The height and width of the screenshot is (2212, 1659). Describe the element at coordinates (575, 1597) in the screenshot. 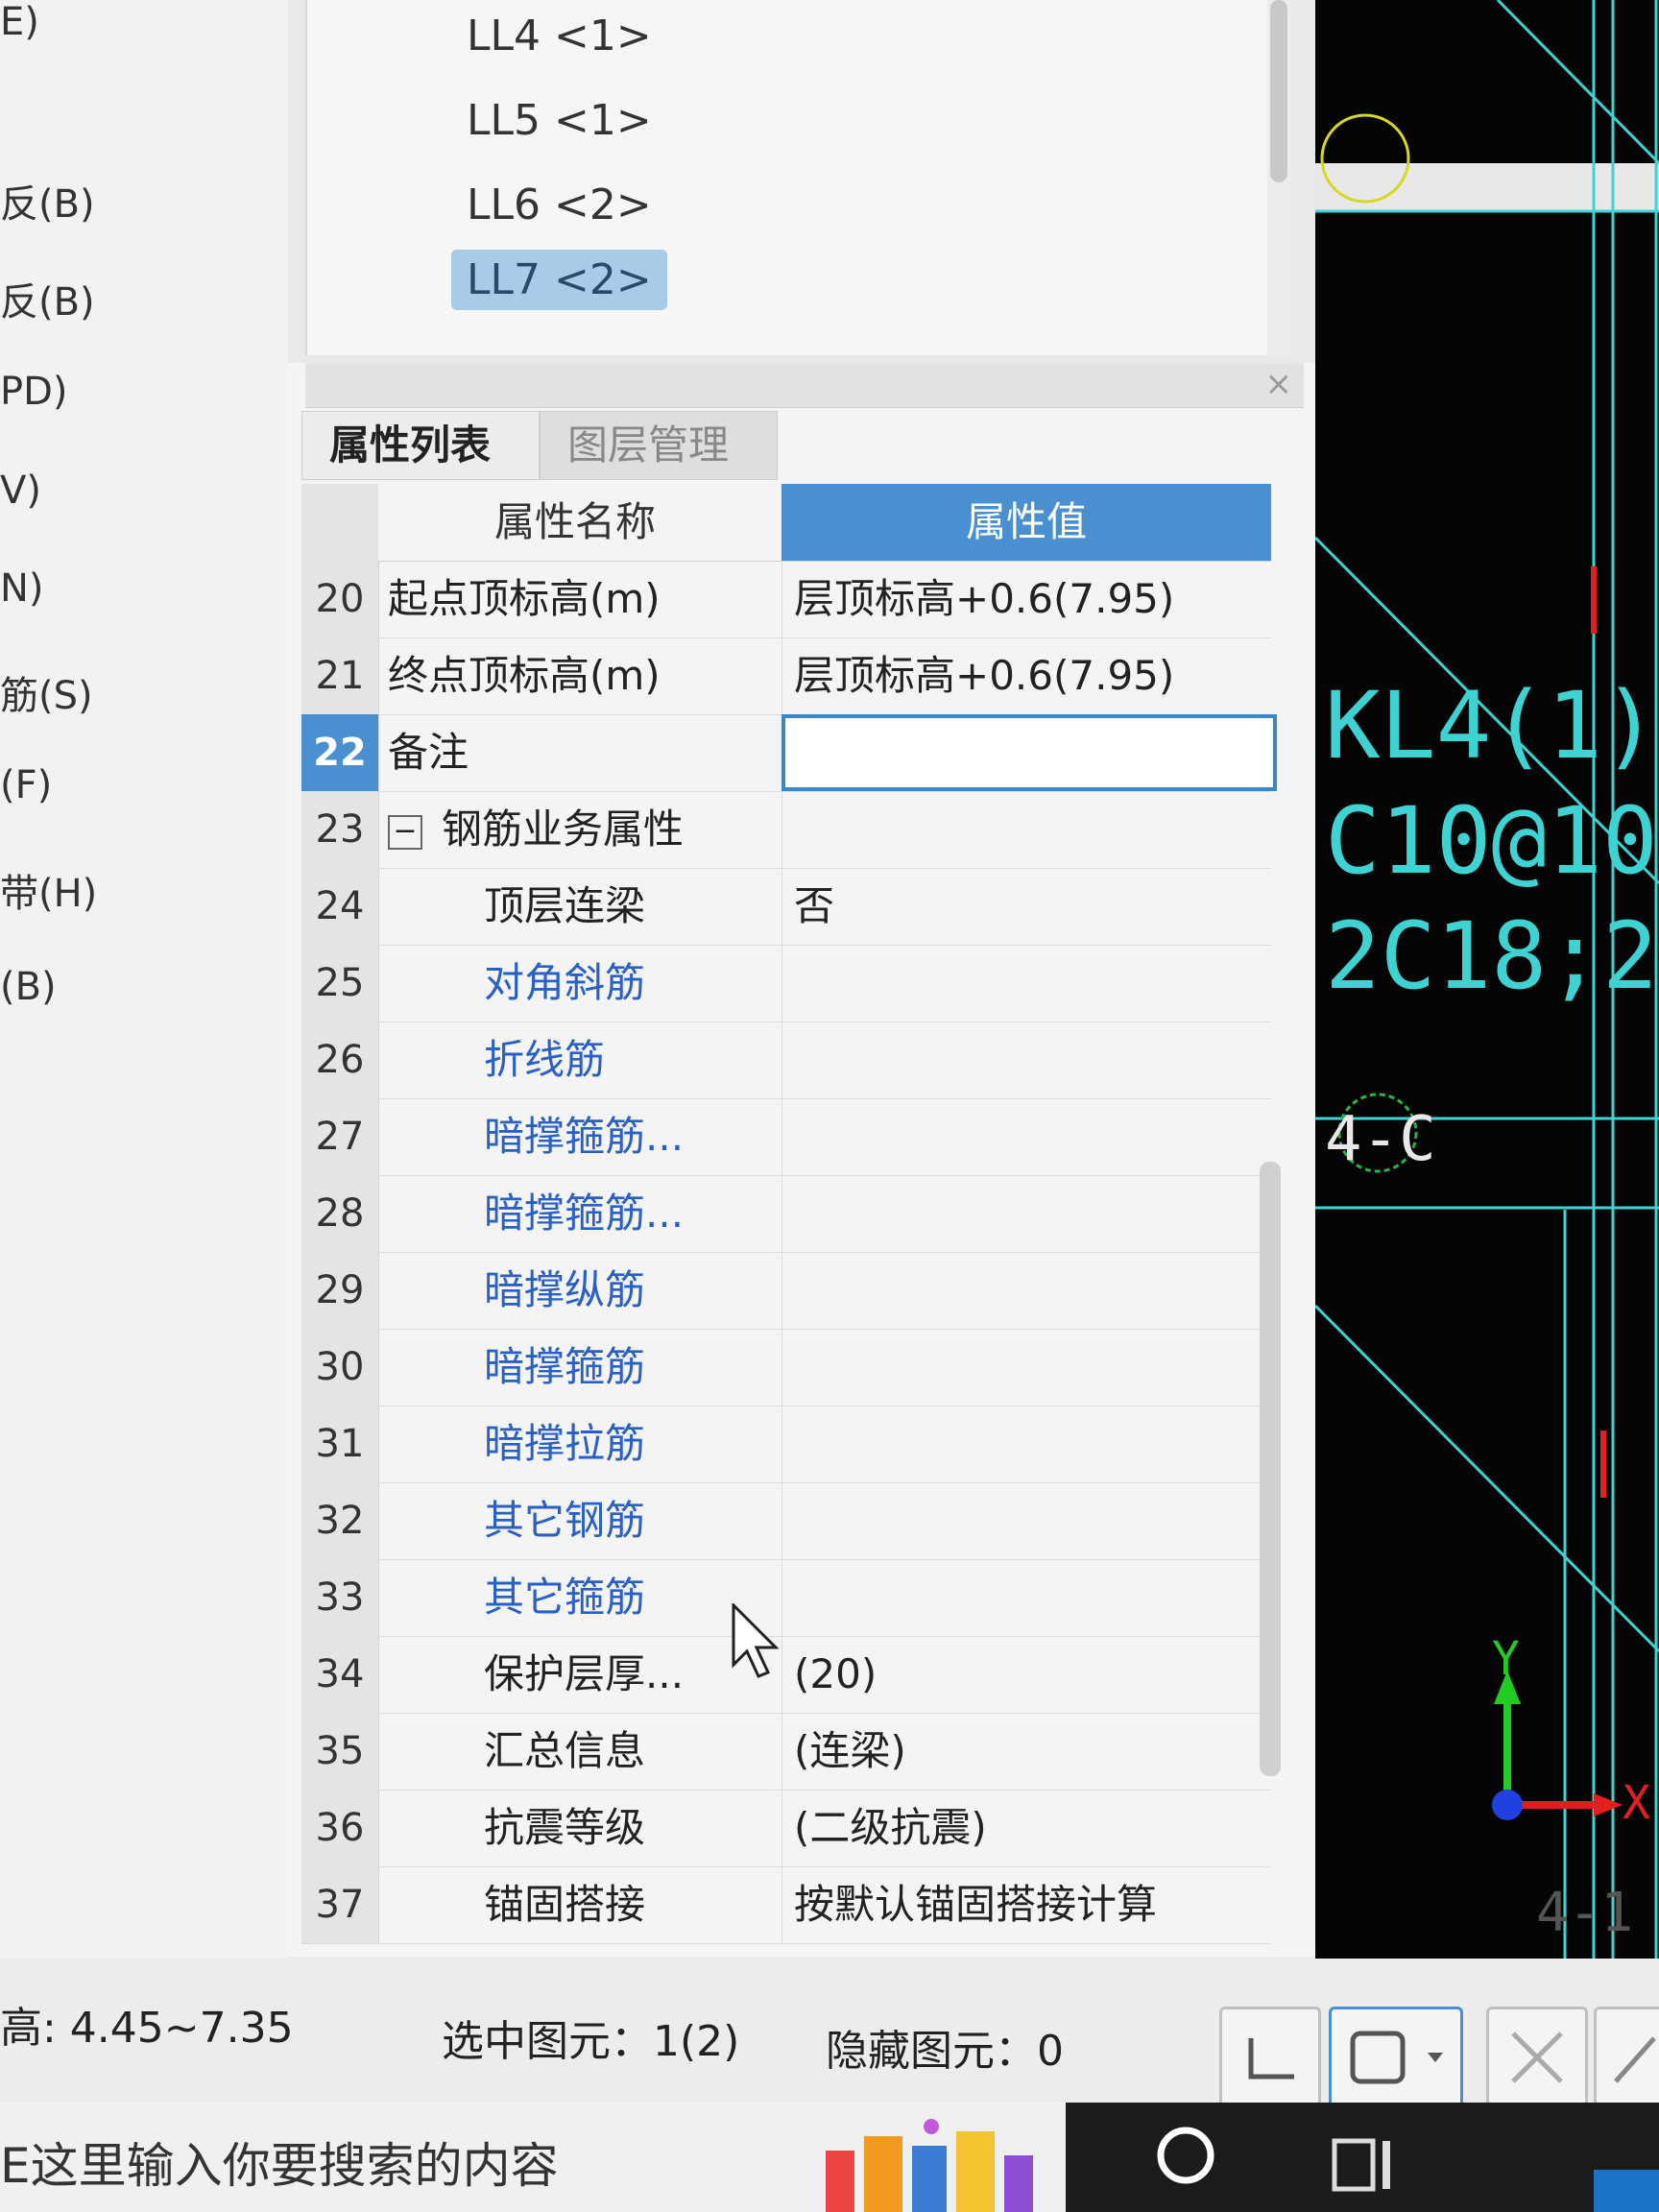

I see `property-name-link: 其它箍筋` at that location.